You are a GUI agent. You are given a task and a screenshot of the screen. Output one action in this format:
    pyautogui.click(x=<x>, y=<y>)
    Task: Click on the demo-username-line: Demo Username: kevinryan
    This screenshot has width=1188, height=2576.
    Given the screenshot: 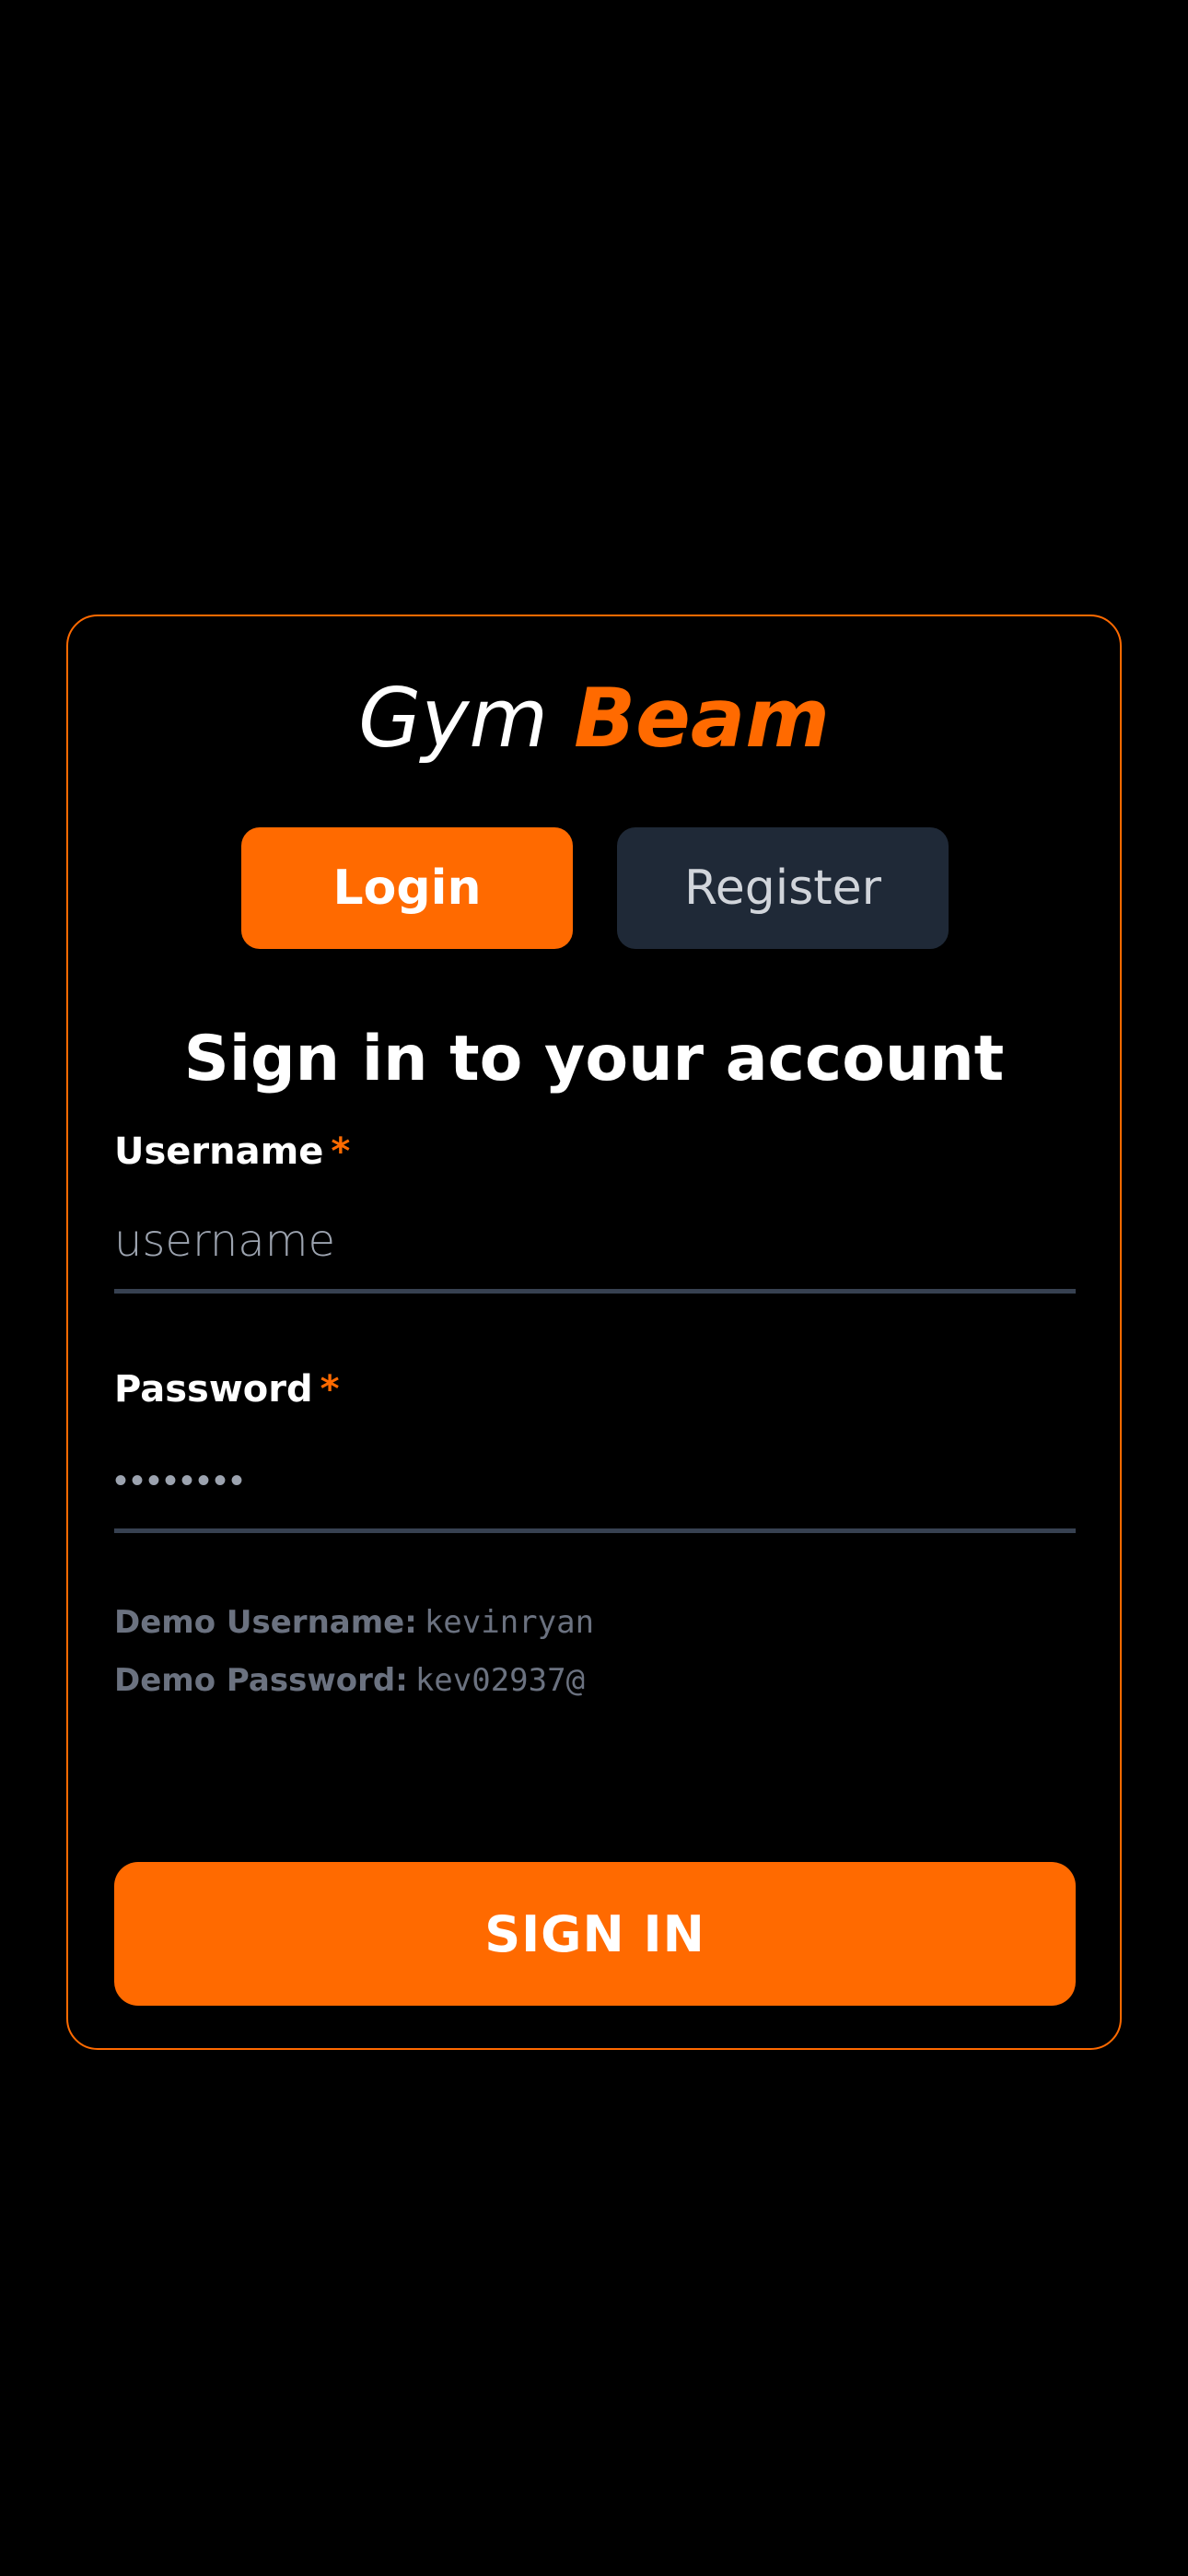 What is the action you would take?
    pyautogui.click(x=354, y=1623)
    